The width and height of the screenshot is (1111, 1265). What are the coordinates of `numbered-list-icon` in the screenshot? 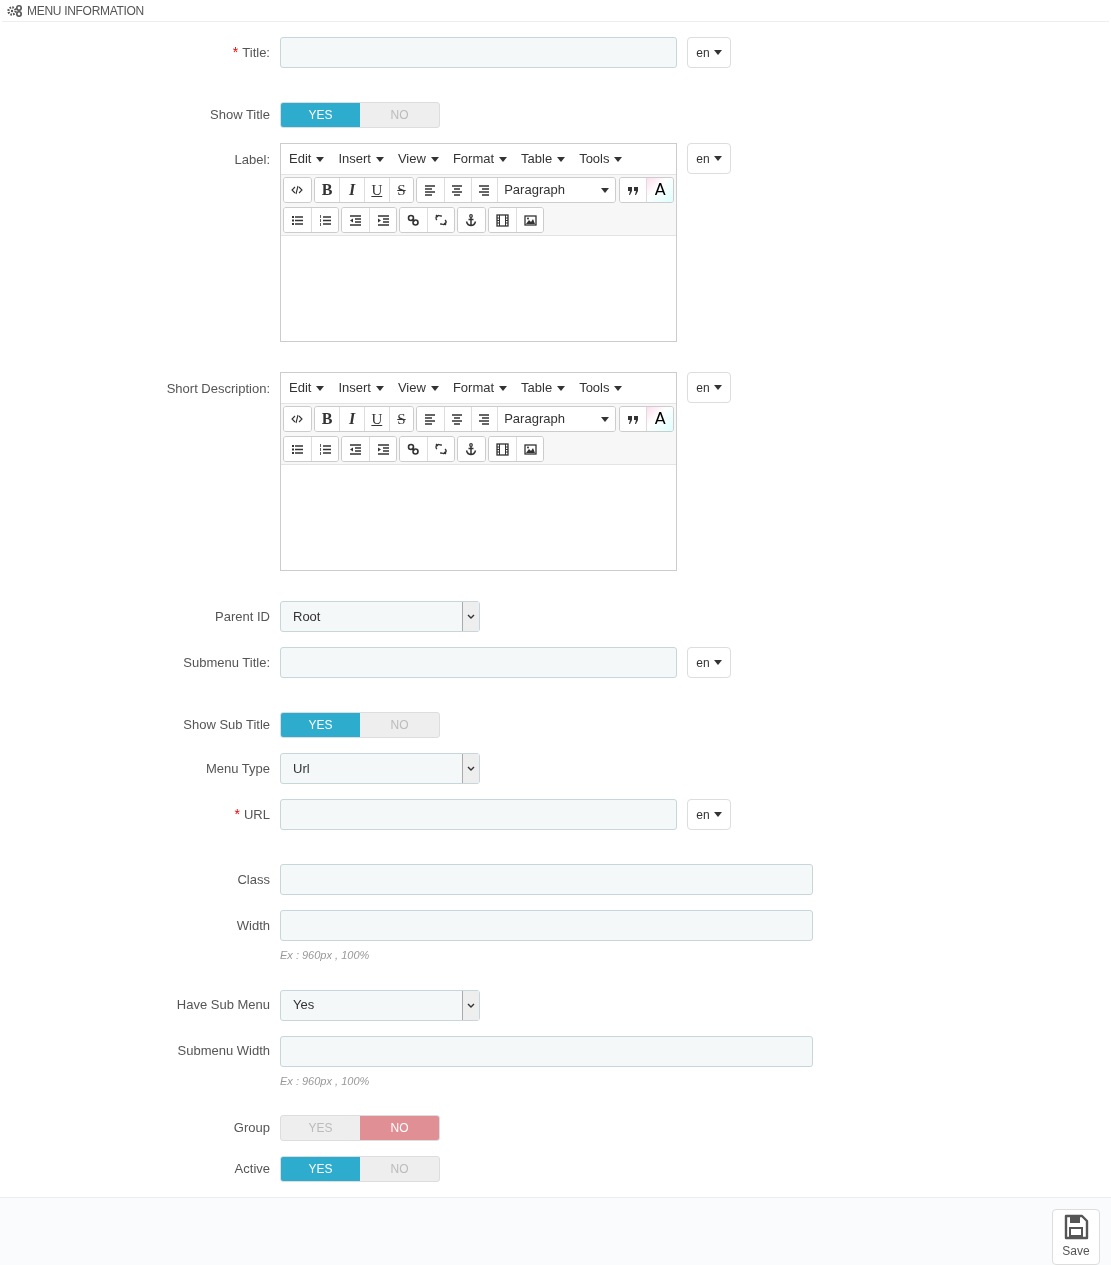 It's located at (325, 449).